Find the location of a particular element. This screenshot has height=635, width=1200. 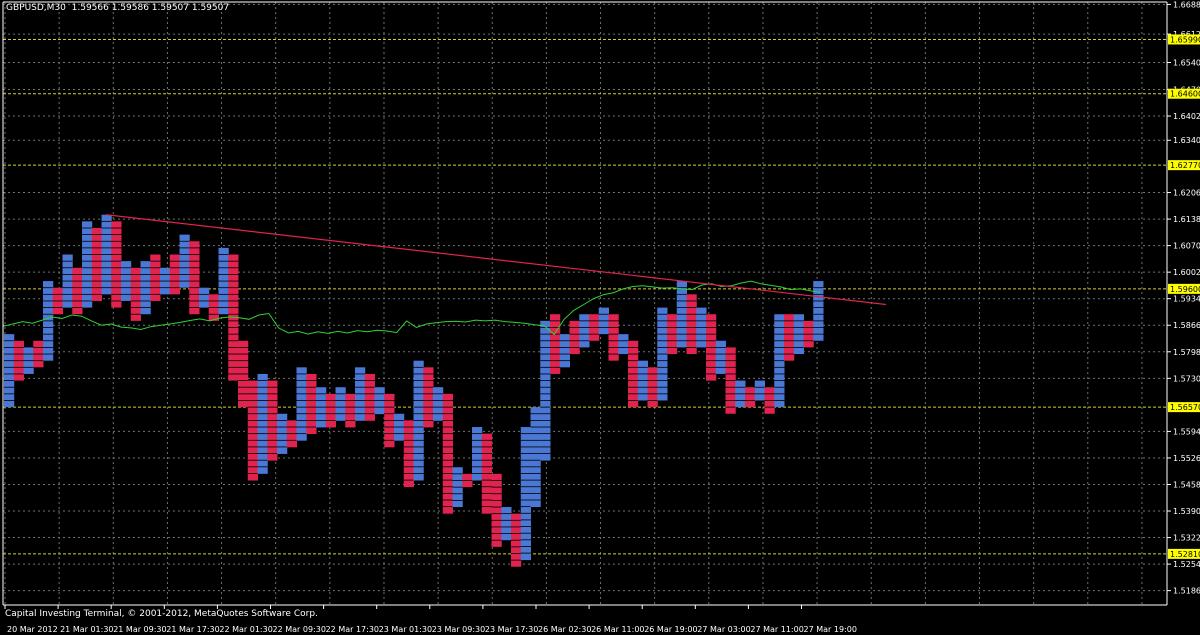

y-tick-label: 1.62068 is located at coordinates (1186, 193).